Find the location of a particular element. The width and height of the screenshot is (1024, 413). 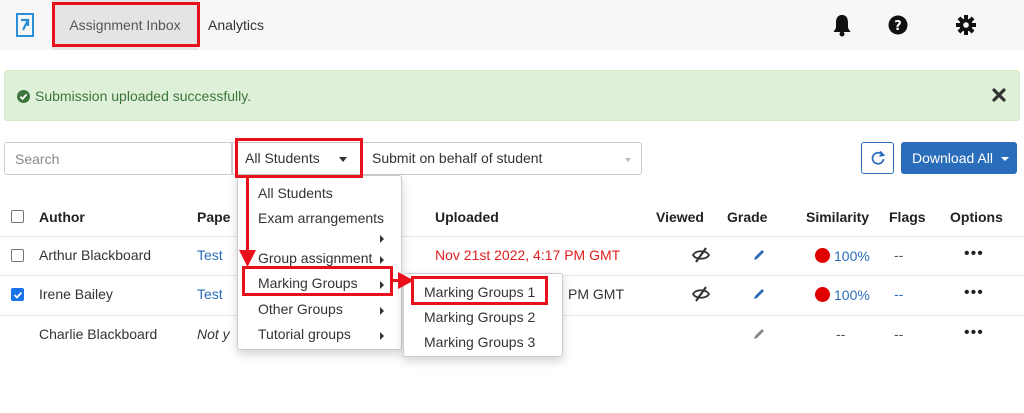

check-circle-icon is located at coordinates (23, 96).